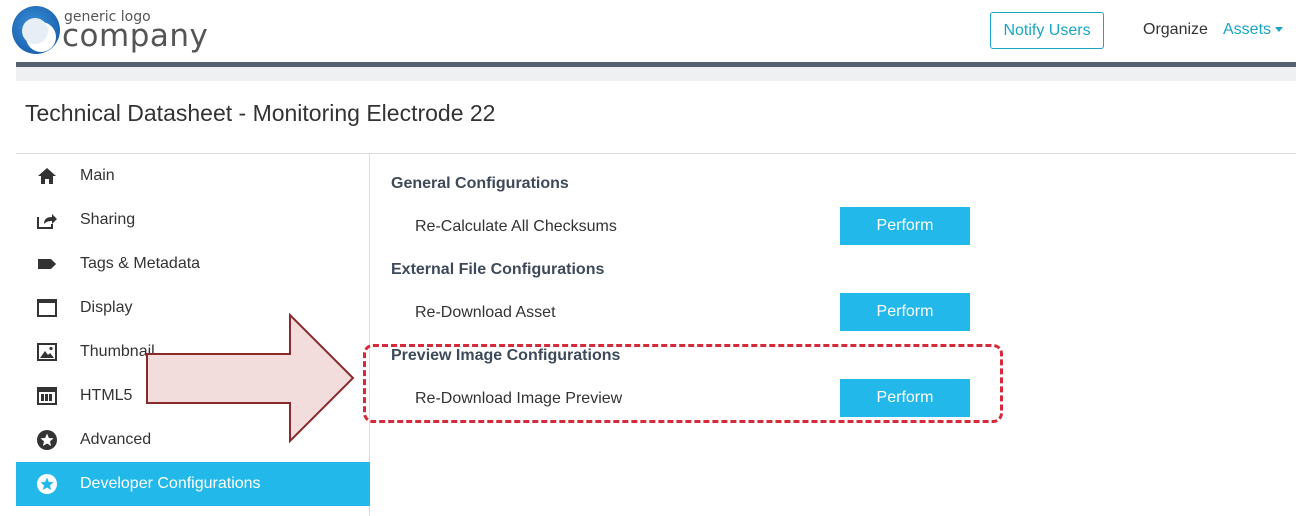 This screenshot has height=516, width=1296. Describe the element at coordinates (519, 398) in the screenshot. I see `row-label-redownload-image-preview: Re-Download Image Preview` at that location.